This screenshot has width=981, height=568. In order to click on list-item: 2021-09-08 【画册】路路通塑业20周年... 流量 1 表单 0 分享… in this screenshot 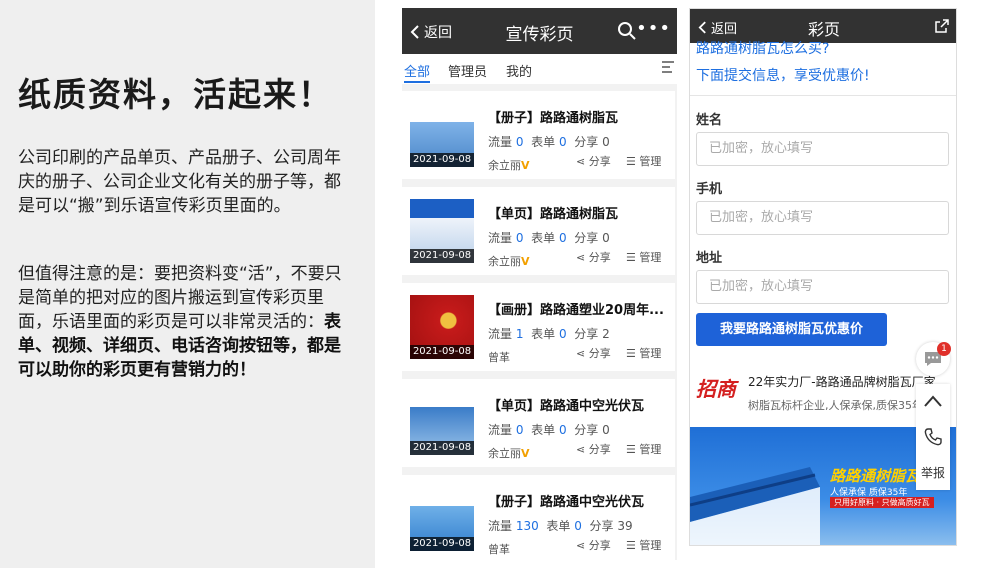, I will do `click(538, 327)`.